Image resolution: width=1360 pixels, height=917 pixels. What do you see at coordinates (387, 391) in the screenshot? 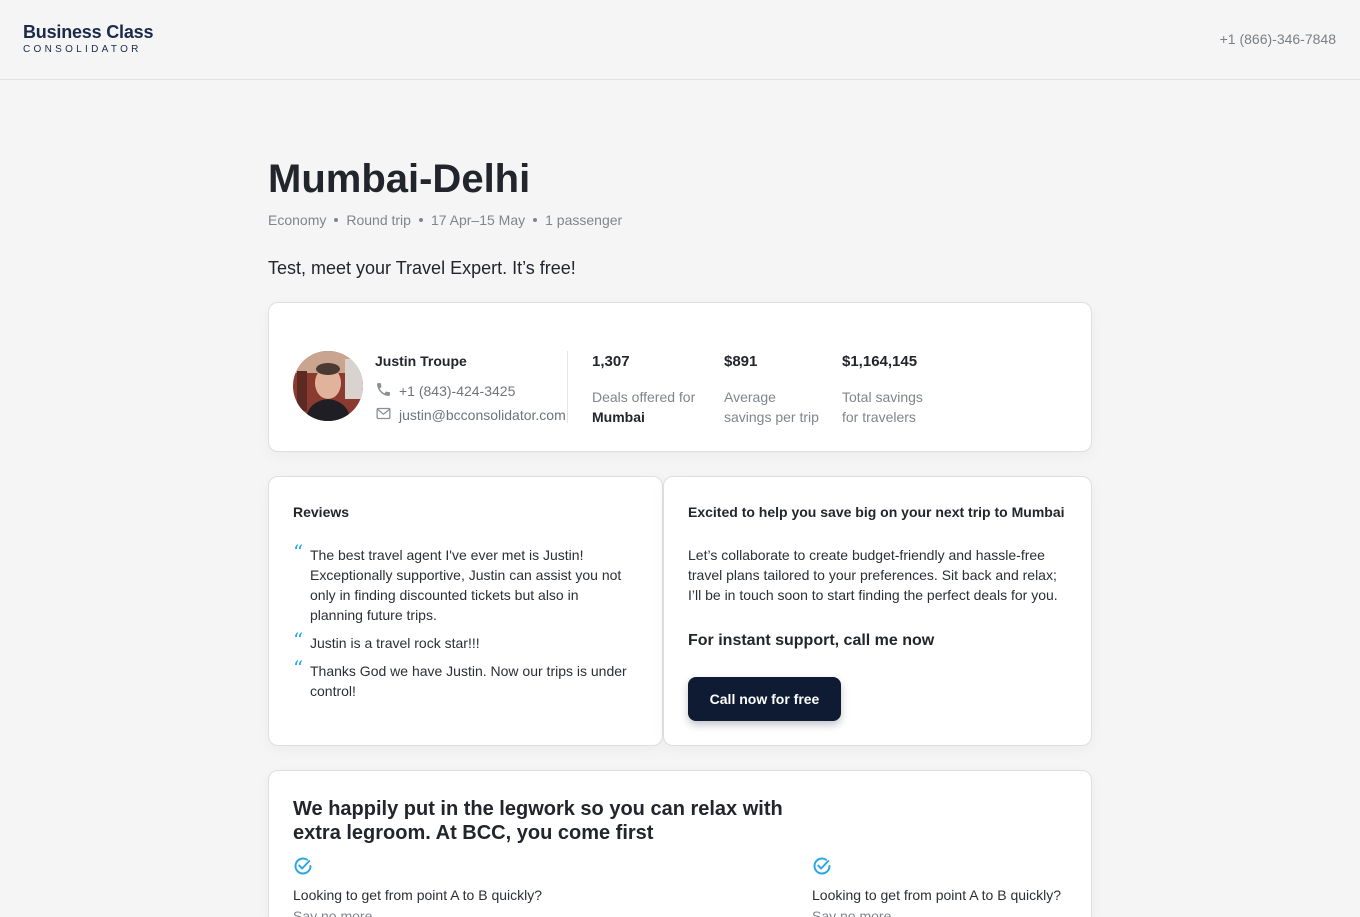
I see `phone-icon` at bounding box center [387, 391].